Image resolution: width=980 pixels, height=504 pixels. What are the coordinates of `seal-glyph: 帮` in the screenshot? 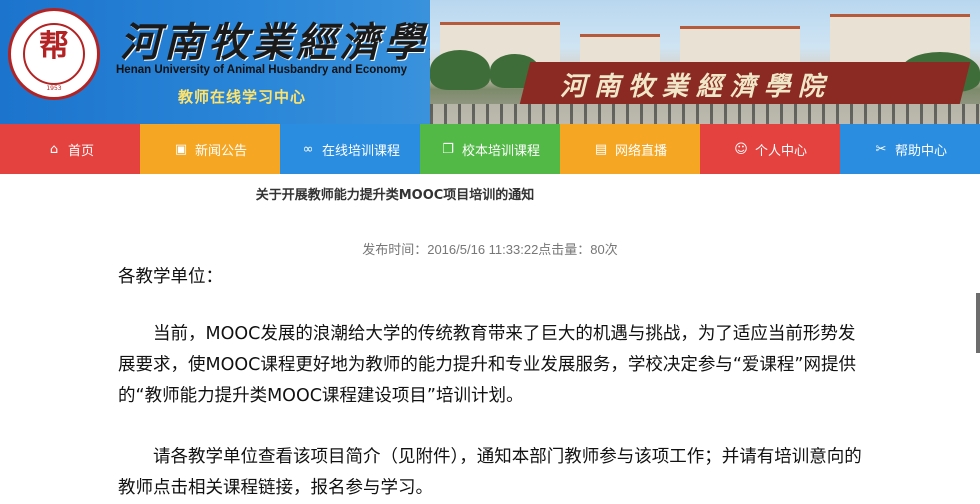 It's located at (54, 46).